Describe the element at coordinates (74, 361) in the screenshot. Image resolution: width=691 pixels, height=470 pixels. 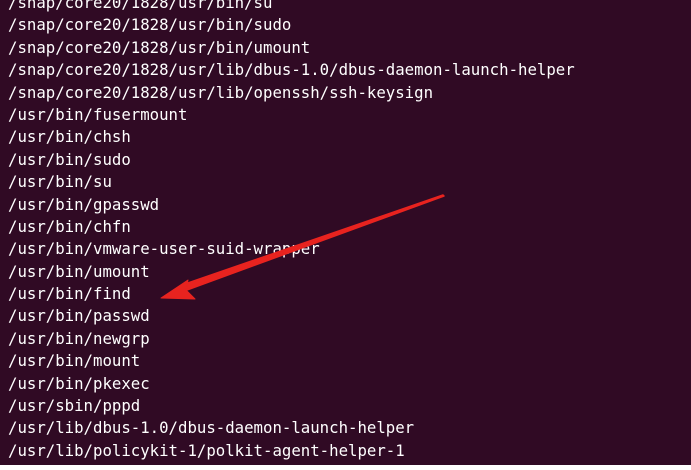
I see `terminal-line: /usr/bin/mount` at that location.